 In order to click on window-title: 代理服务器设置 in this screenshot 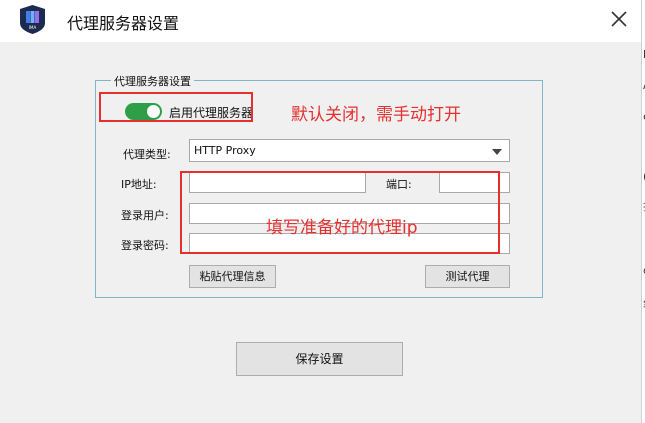, I will do `click(123, 23)`.